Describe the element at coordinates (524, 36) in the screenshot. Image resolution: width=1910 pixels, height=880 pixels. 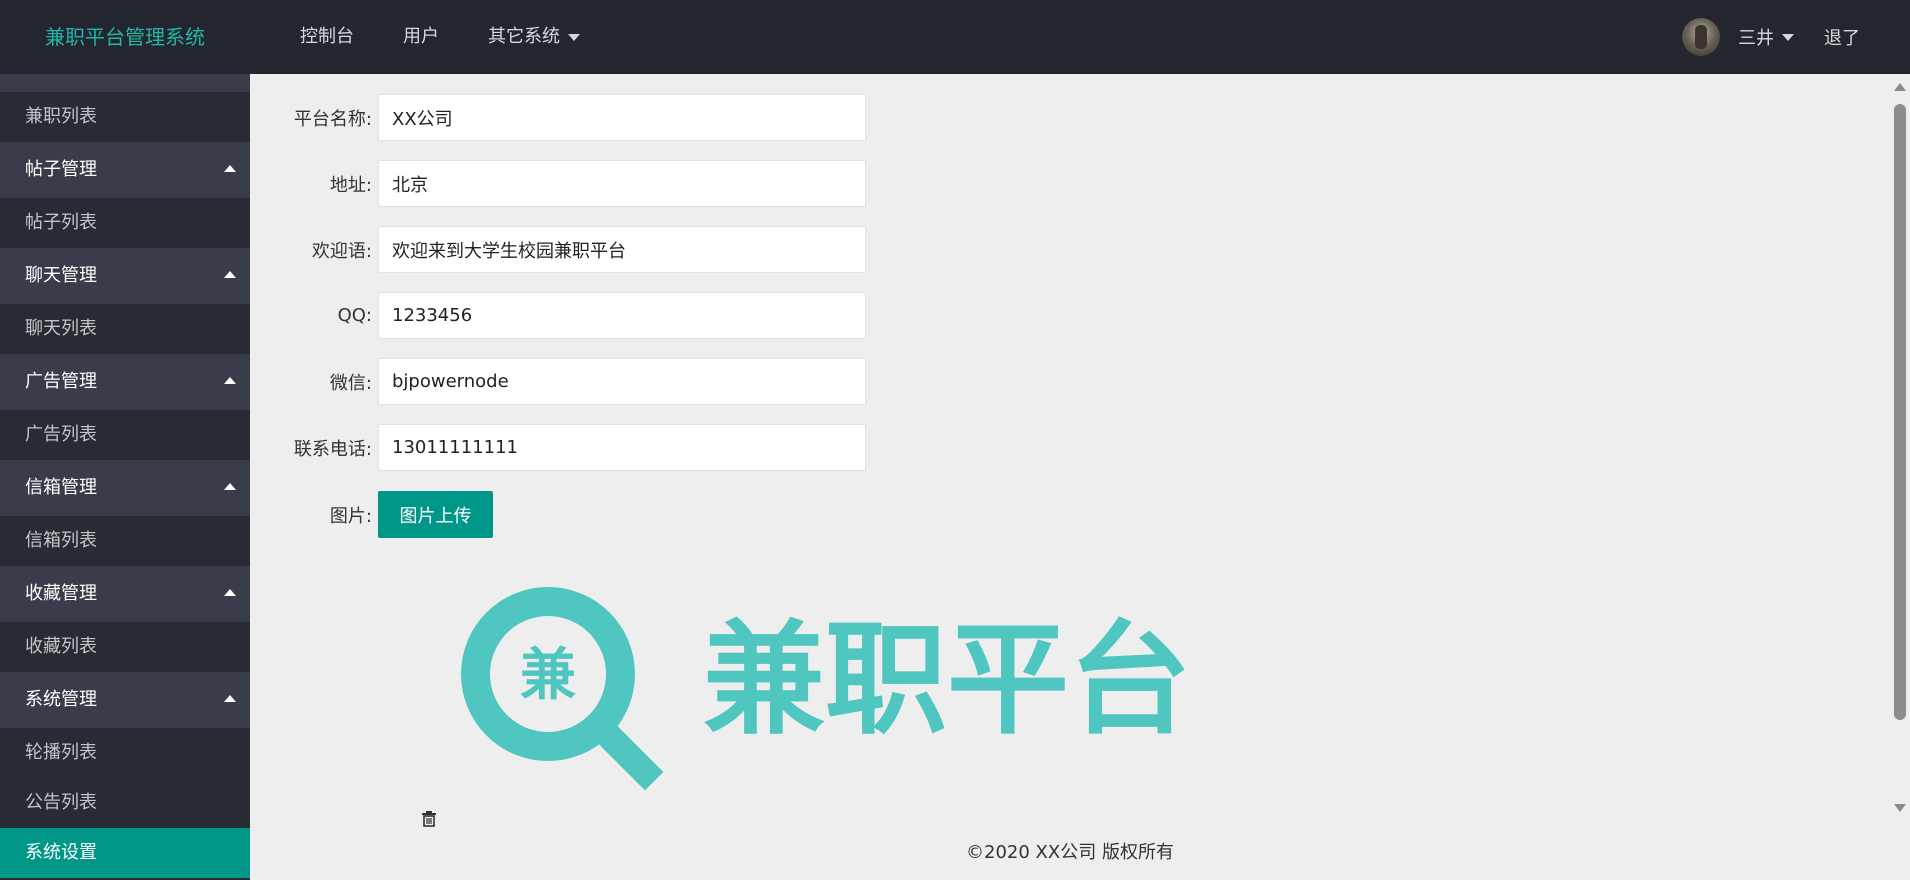
I see `nav-other-systems-label: 其它系统` at that location.